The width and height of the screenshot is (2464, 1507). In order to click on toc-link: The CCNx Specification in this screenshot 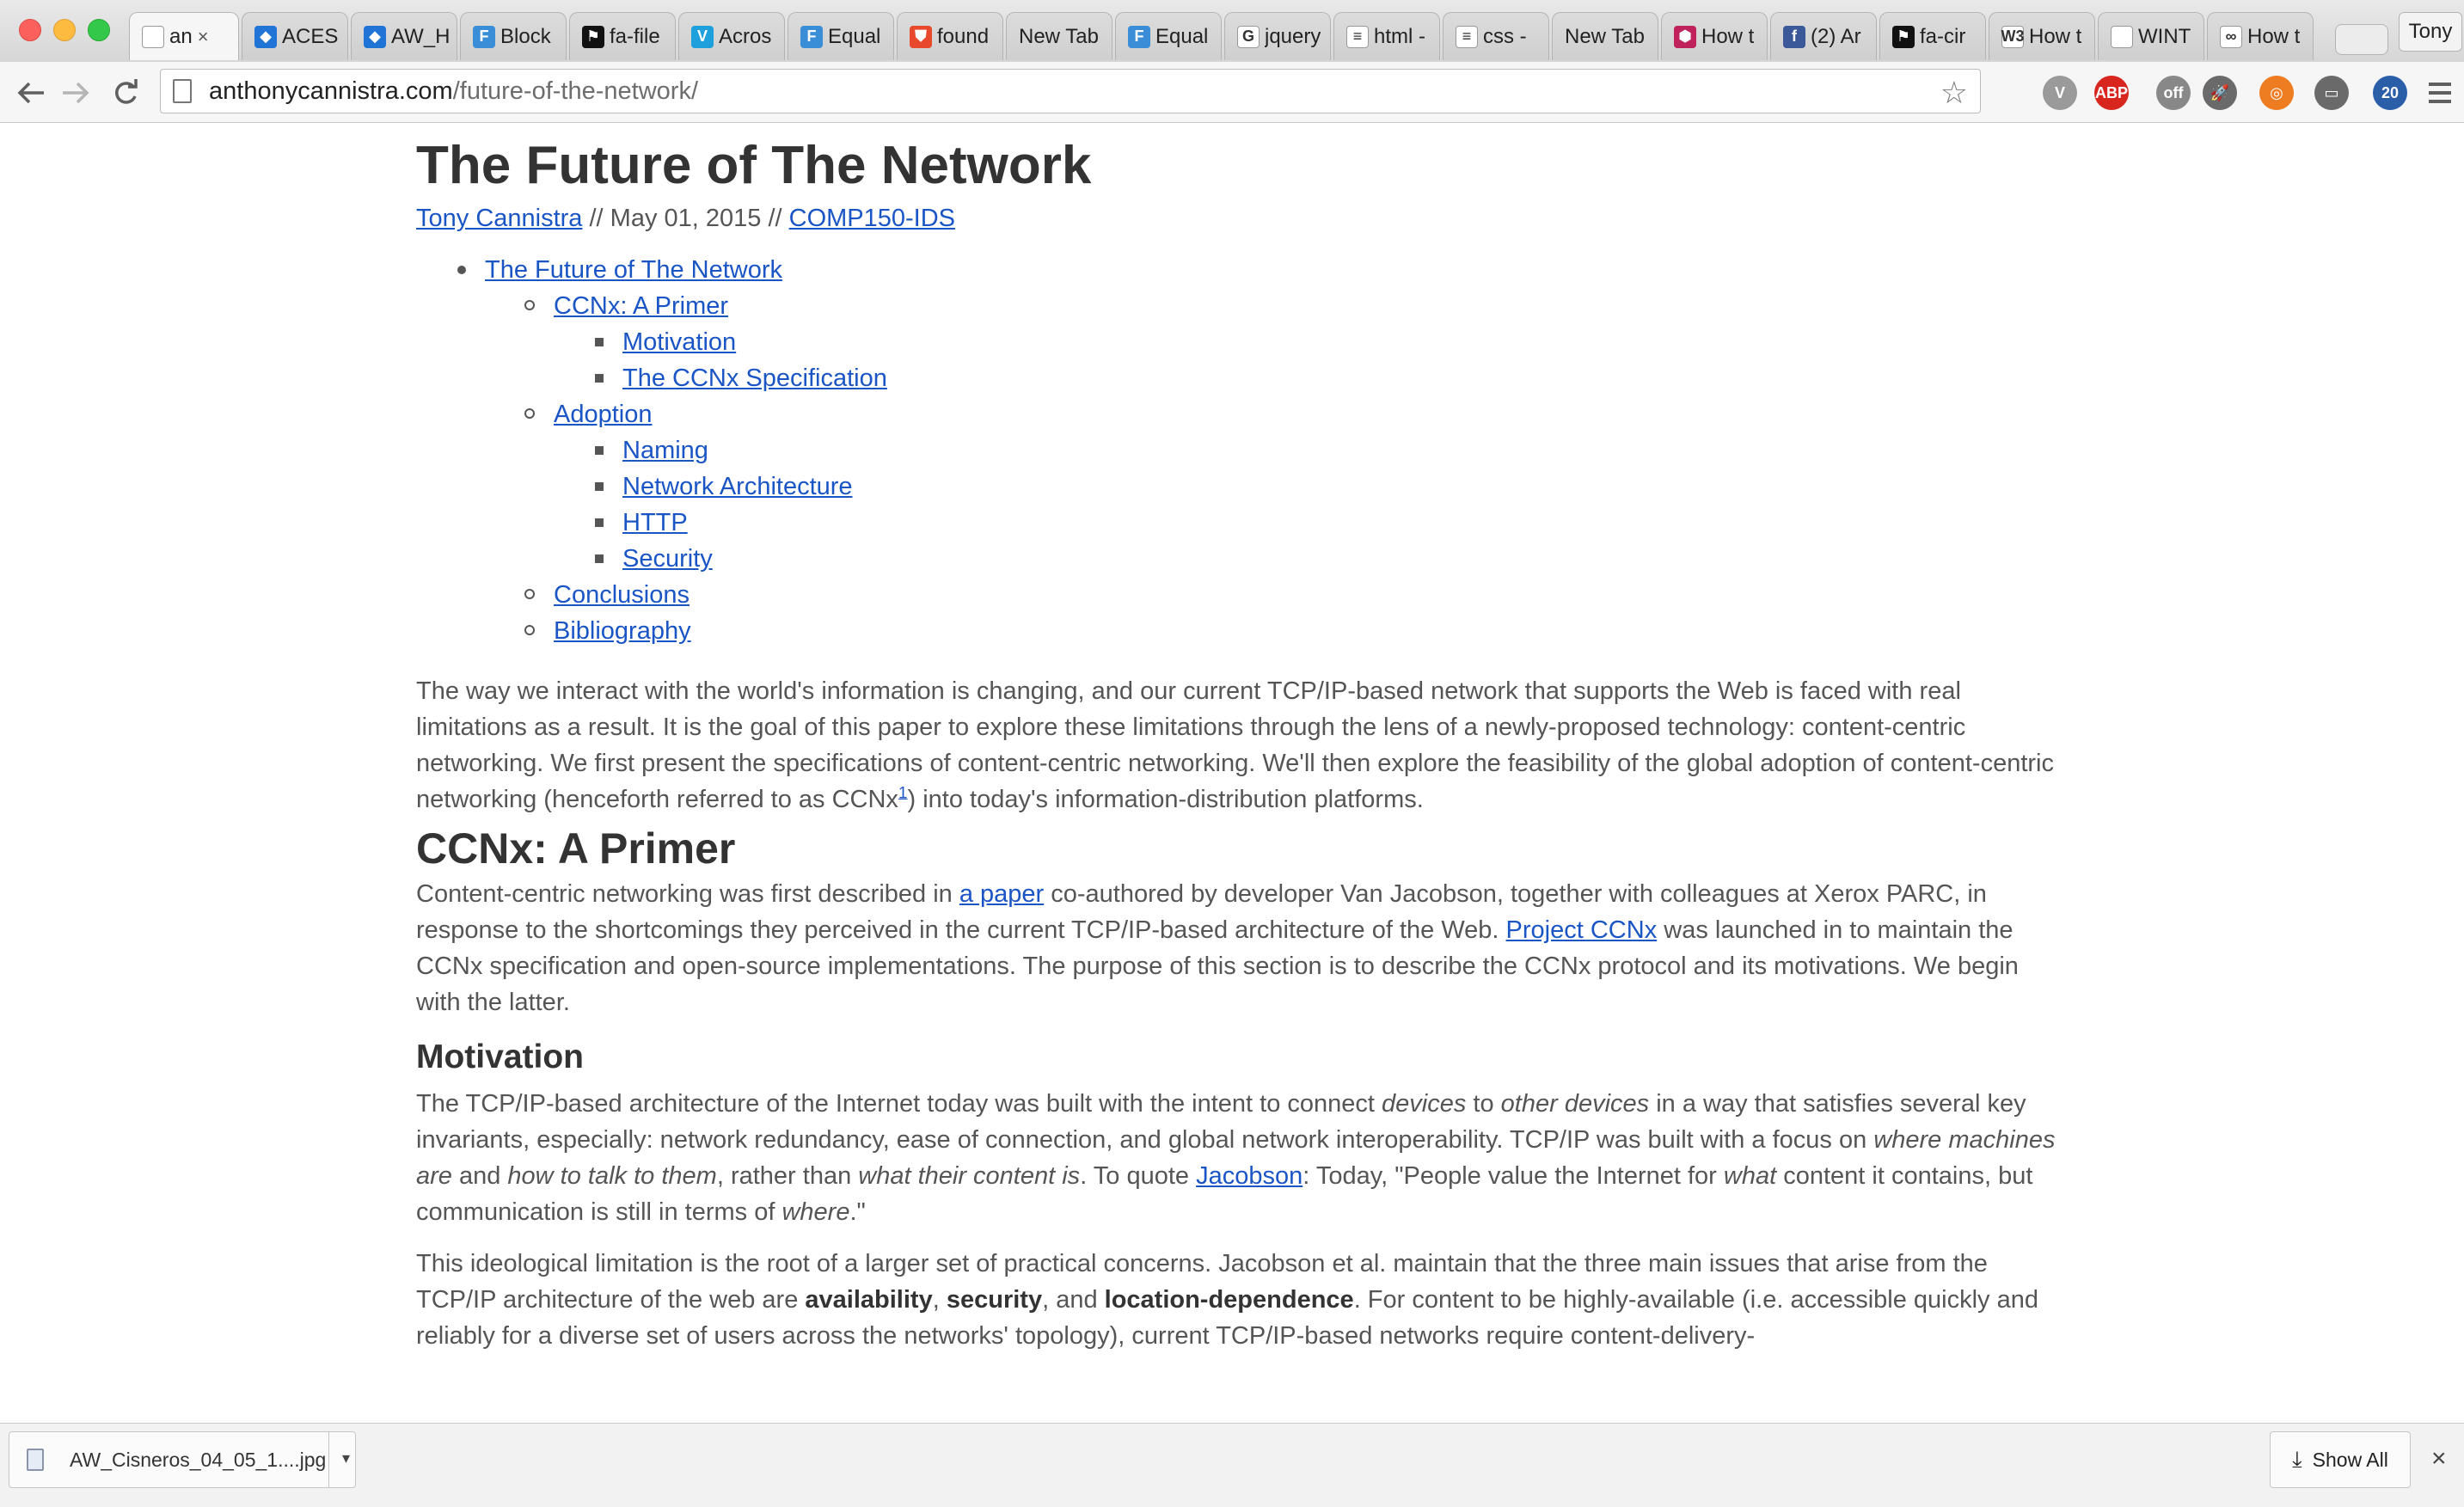, I will do `click(754, 378)`.